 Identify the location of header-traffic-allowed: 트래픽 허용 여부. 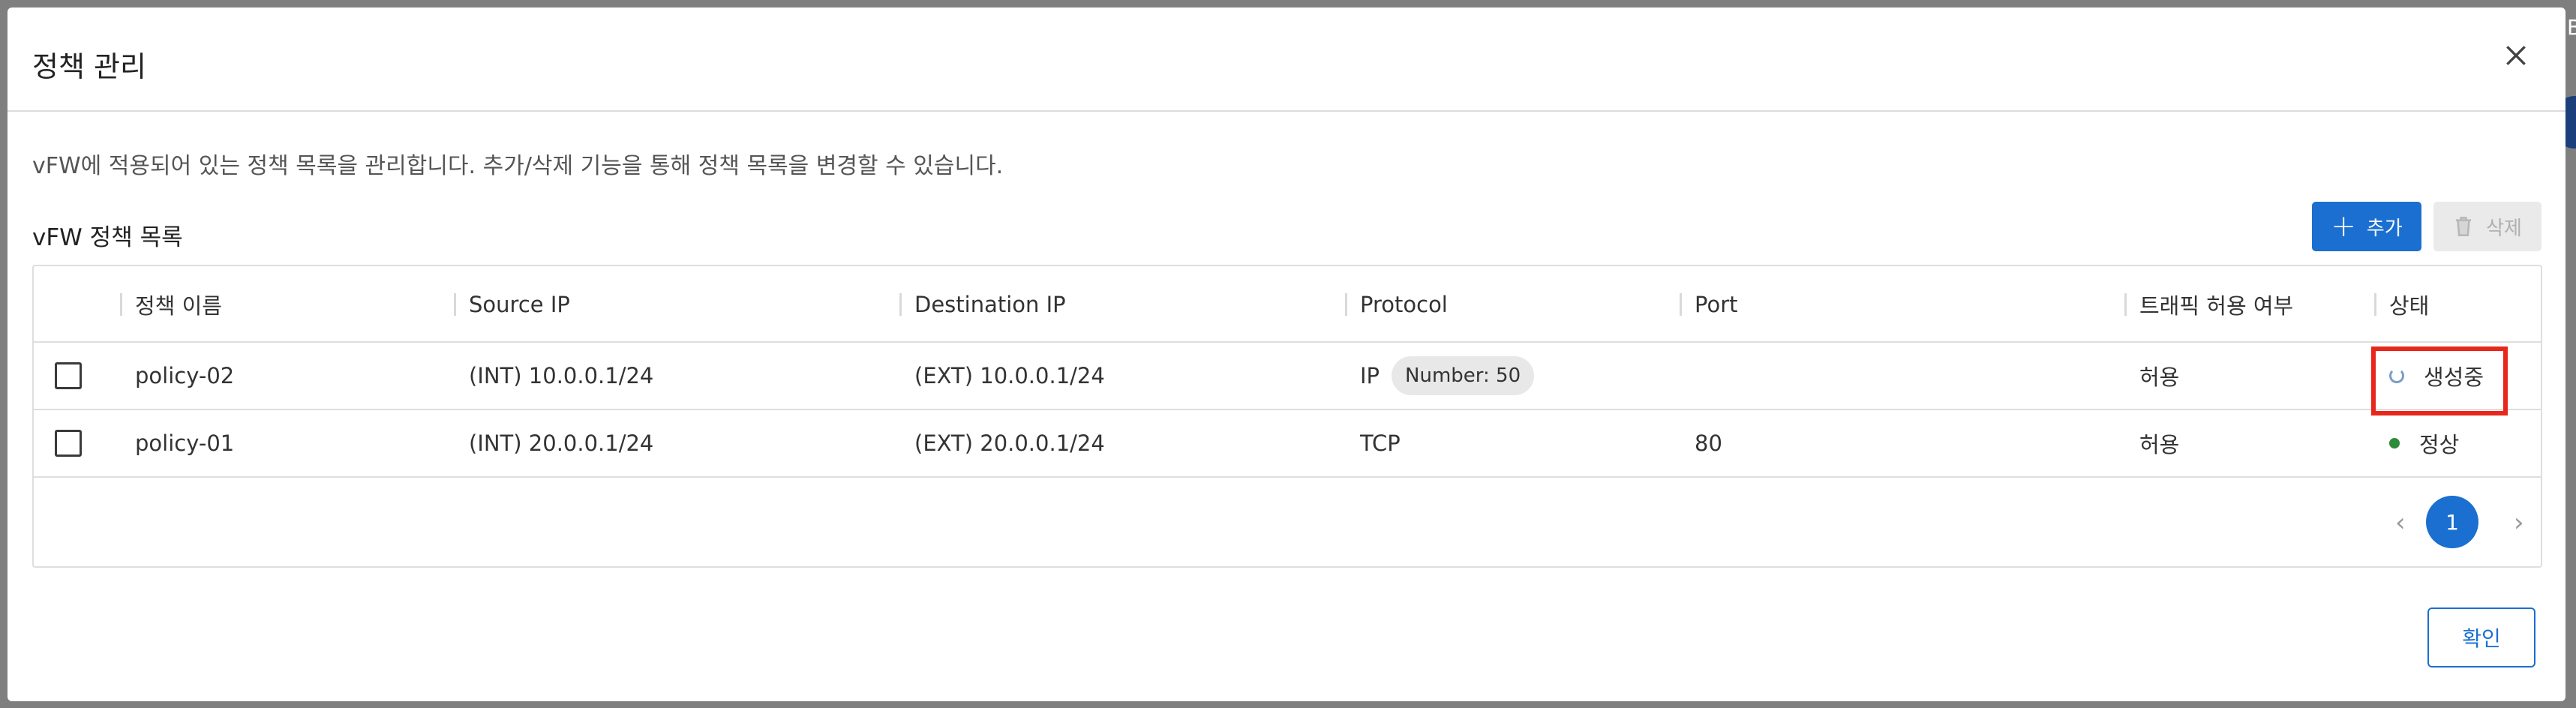
(2208, 304).